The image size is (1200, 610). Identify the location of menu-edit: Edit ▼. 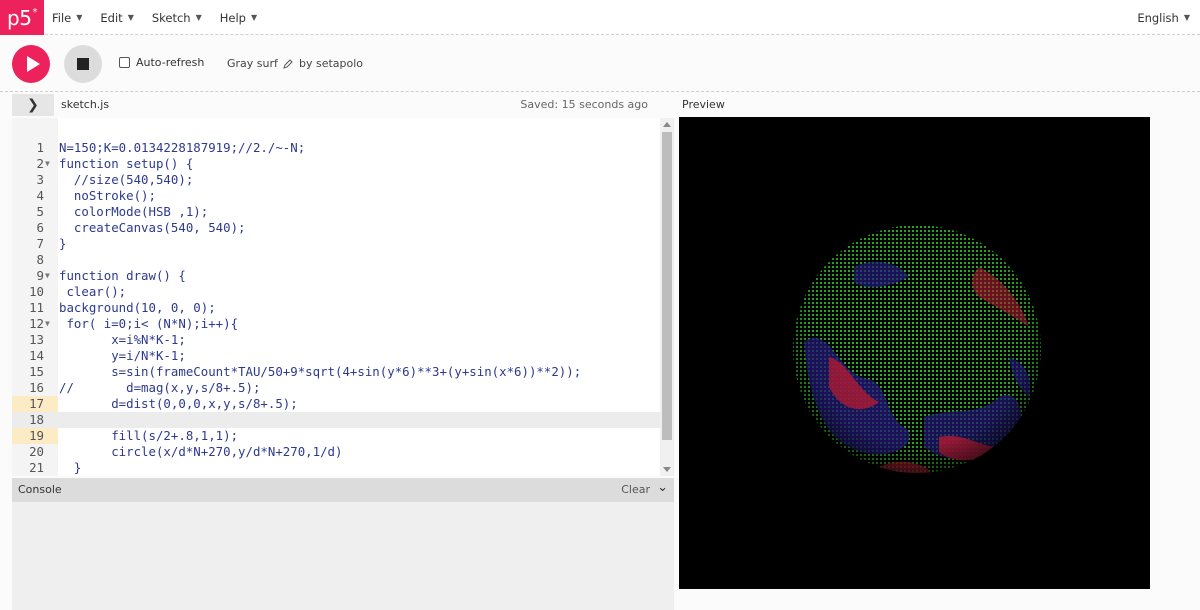
(116, 18).